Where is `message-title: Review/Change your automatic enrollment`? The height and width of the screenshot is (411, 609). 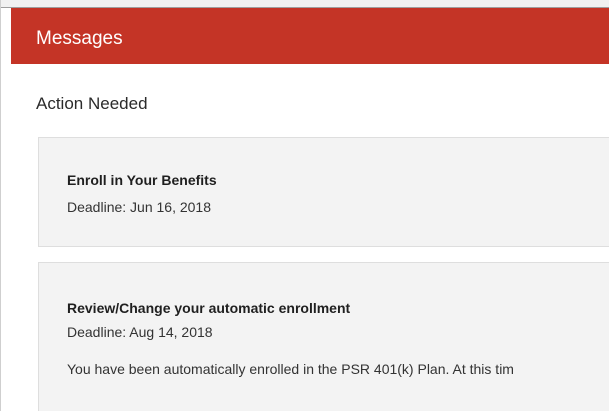 message-title: Review/Change your automatic enrollment is located at coordinates (208, 308).